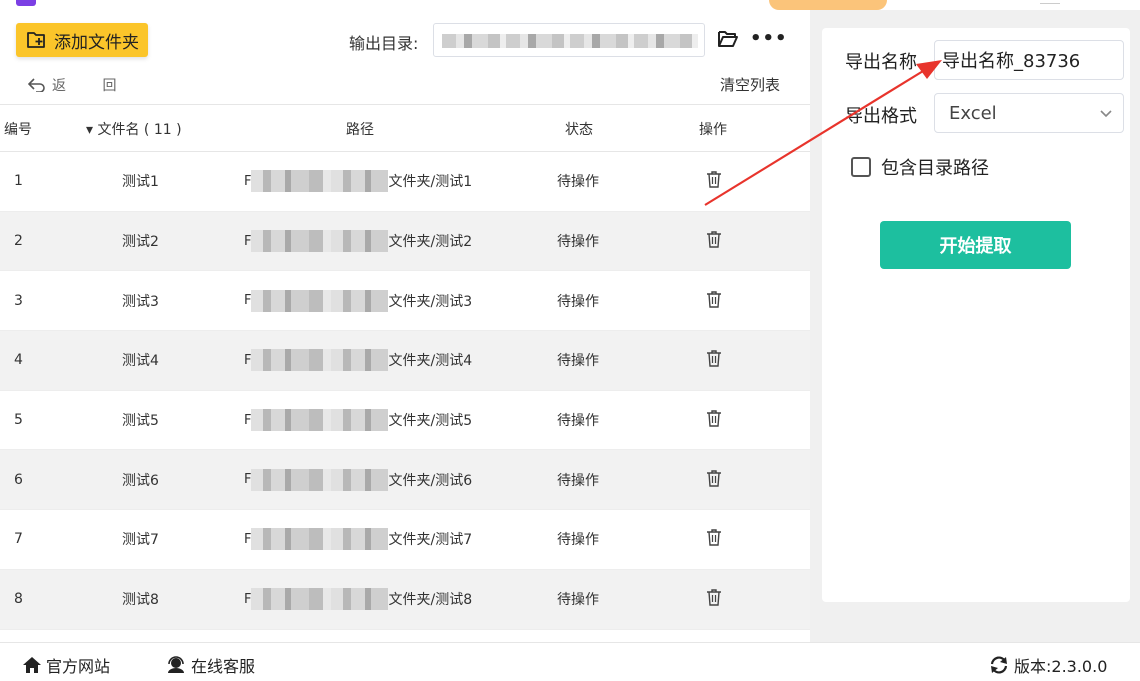 Image resolution: width=1140 pixels, height=681 pixels. I want to click on row-num: 5, so click(18, 420).